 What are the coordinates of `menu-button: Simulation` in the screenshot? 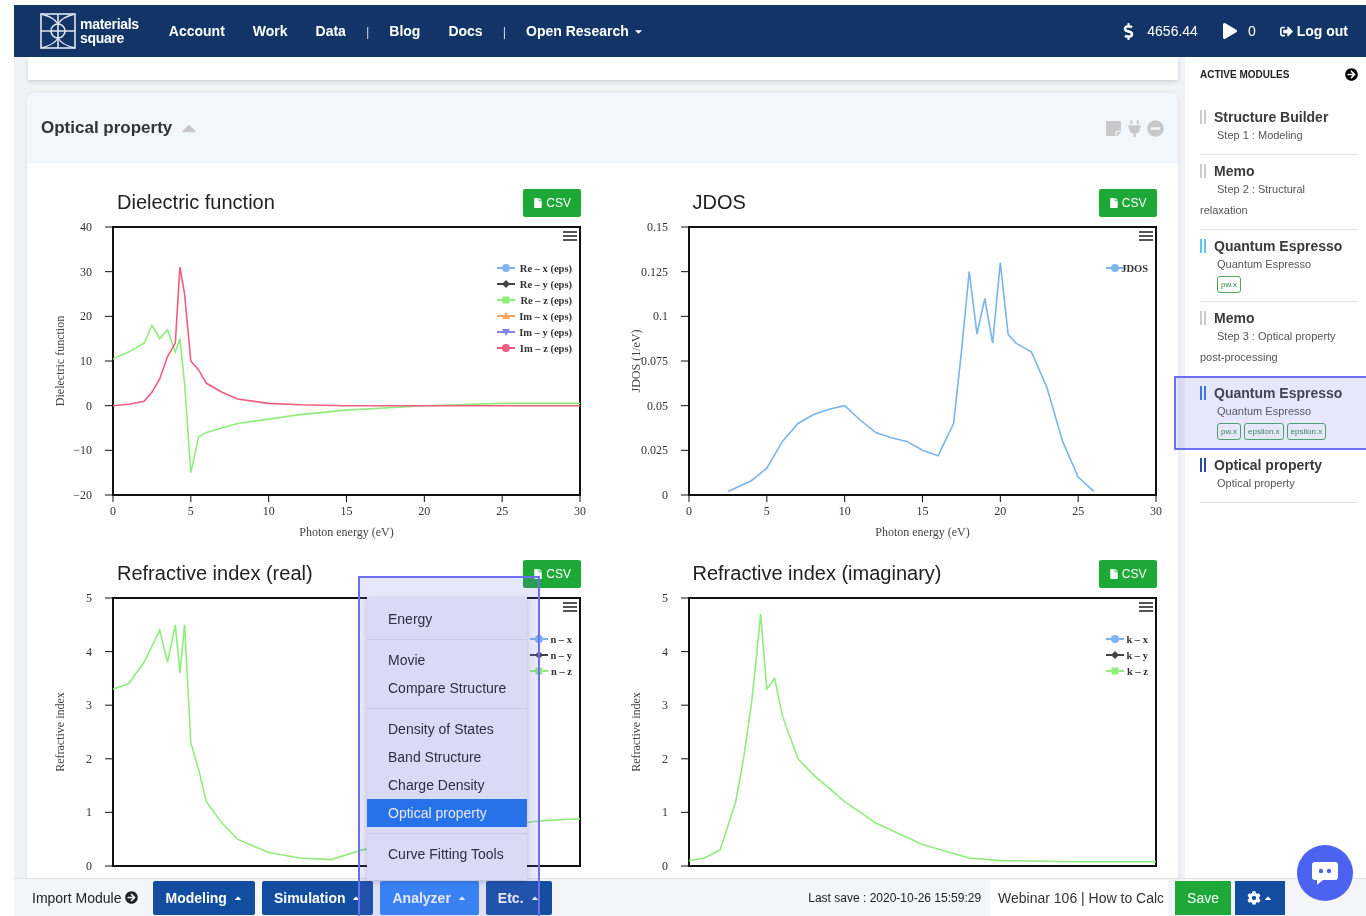 It's located at (317, 897).